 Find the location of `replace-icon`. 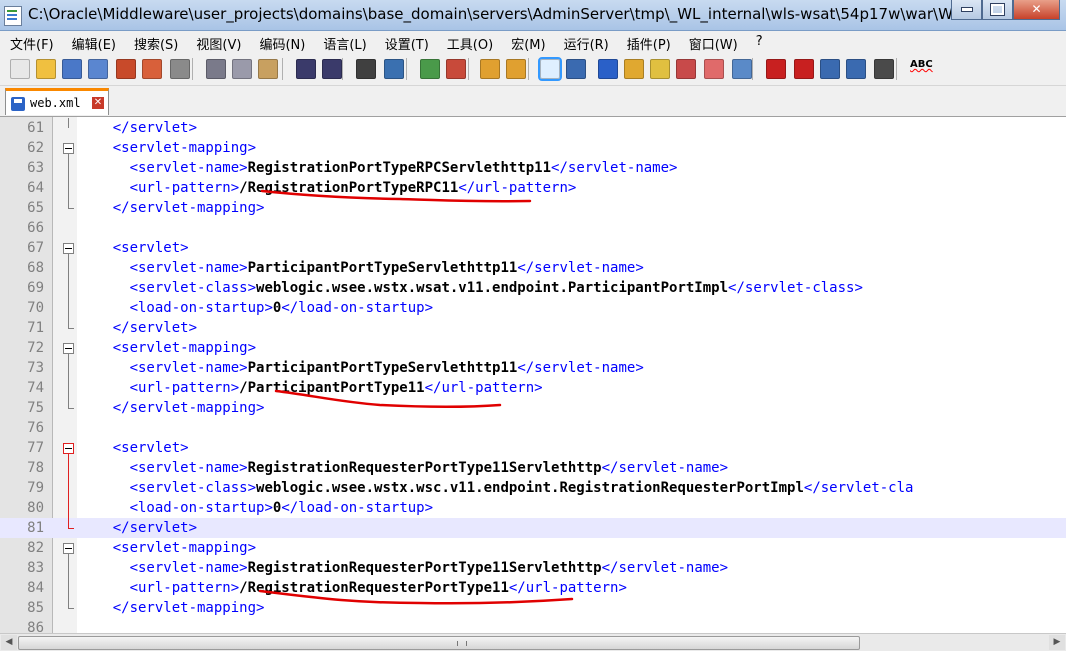

replace-icon is located at coordinates (394, 69).